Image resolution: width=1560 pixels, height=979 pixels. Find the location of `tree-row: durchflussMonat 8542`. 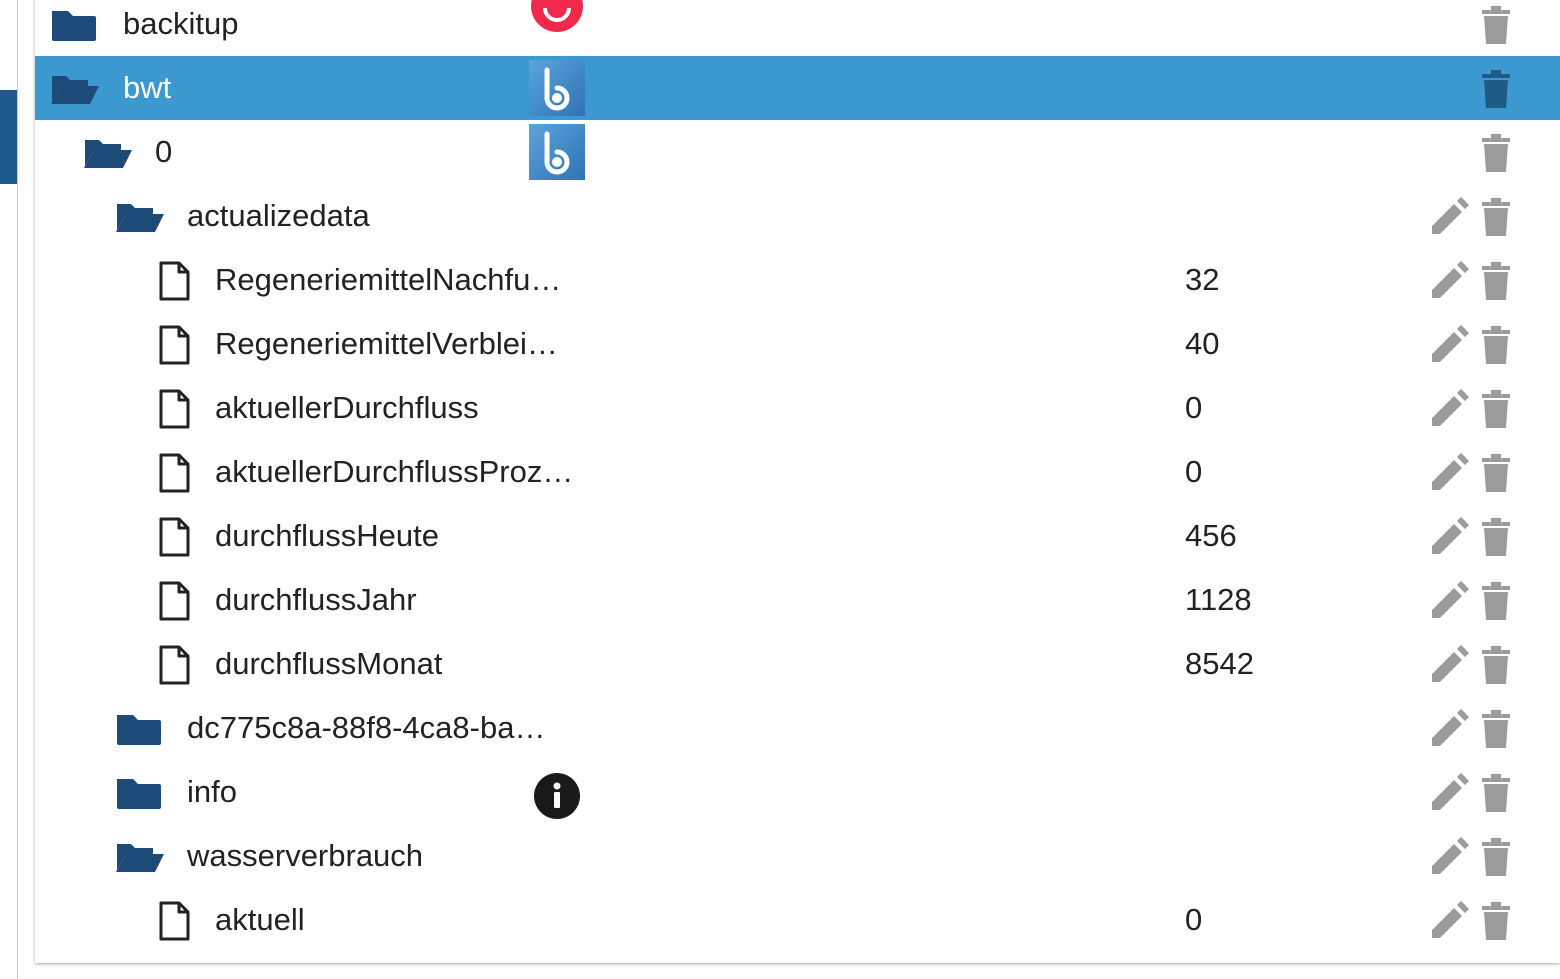

tree-row: durchflussMonat 8542 is located at coordinates (797, 664).